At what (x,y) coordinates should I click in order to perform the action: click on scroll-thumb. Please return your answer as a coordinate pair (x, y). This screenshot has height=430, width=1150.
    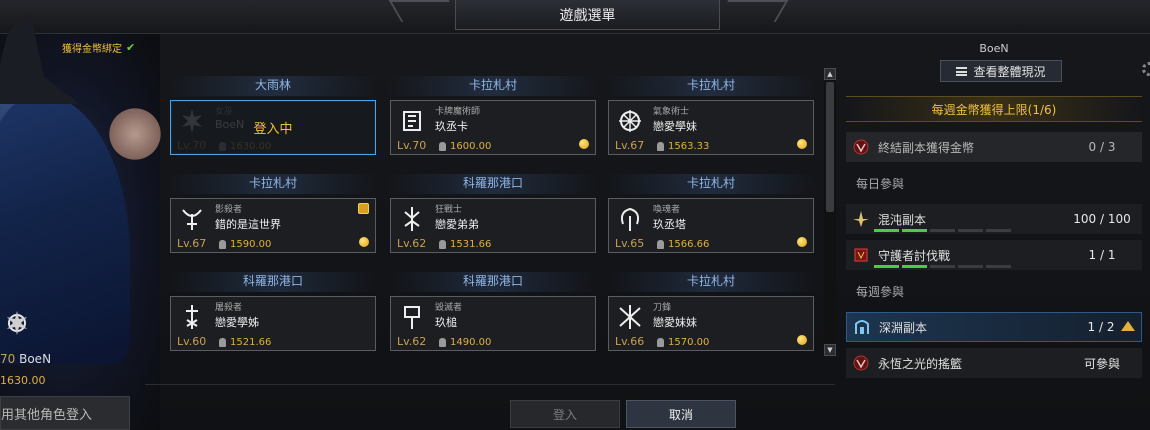
    Looking at the image, I should click on (830, 147).